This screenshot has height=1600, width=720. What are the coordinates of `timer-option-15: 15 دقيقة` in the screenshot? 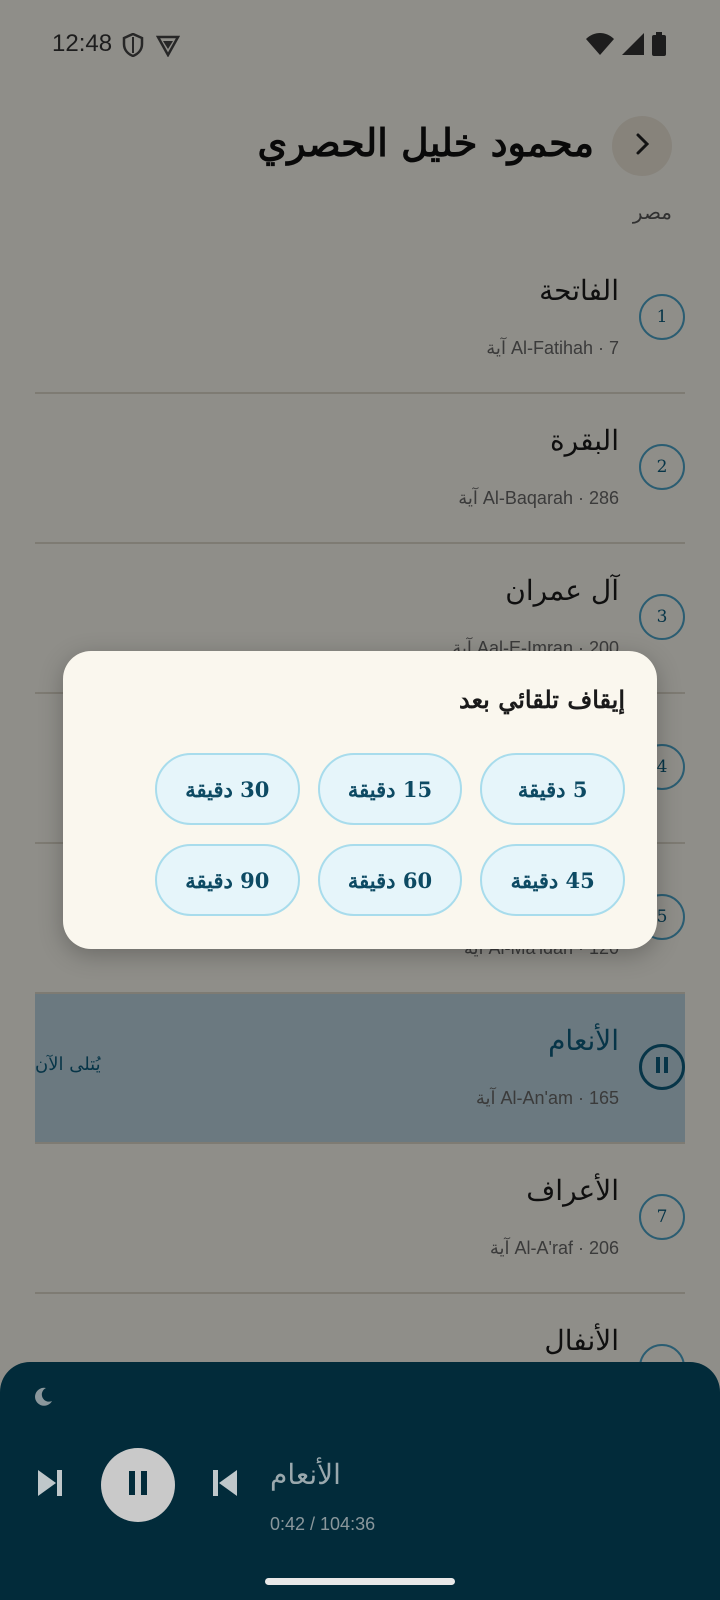 It's located at (390, 789).